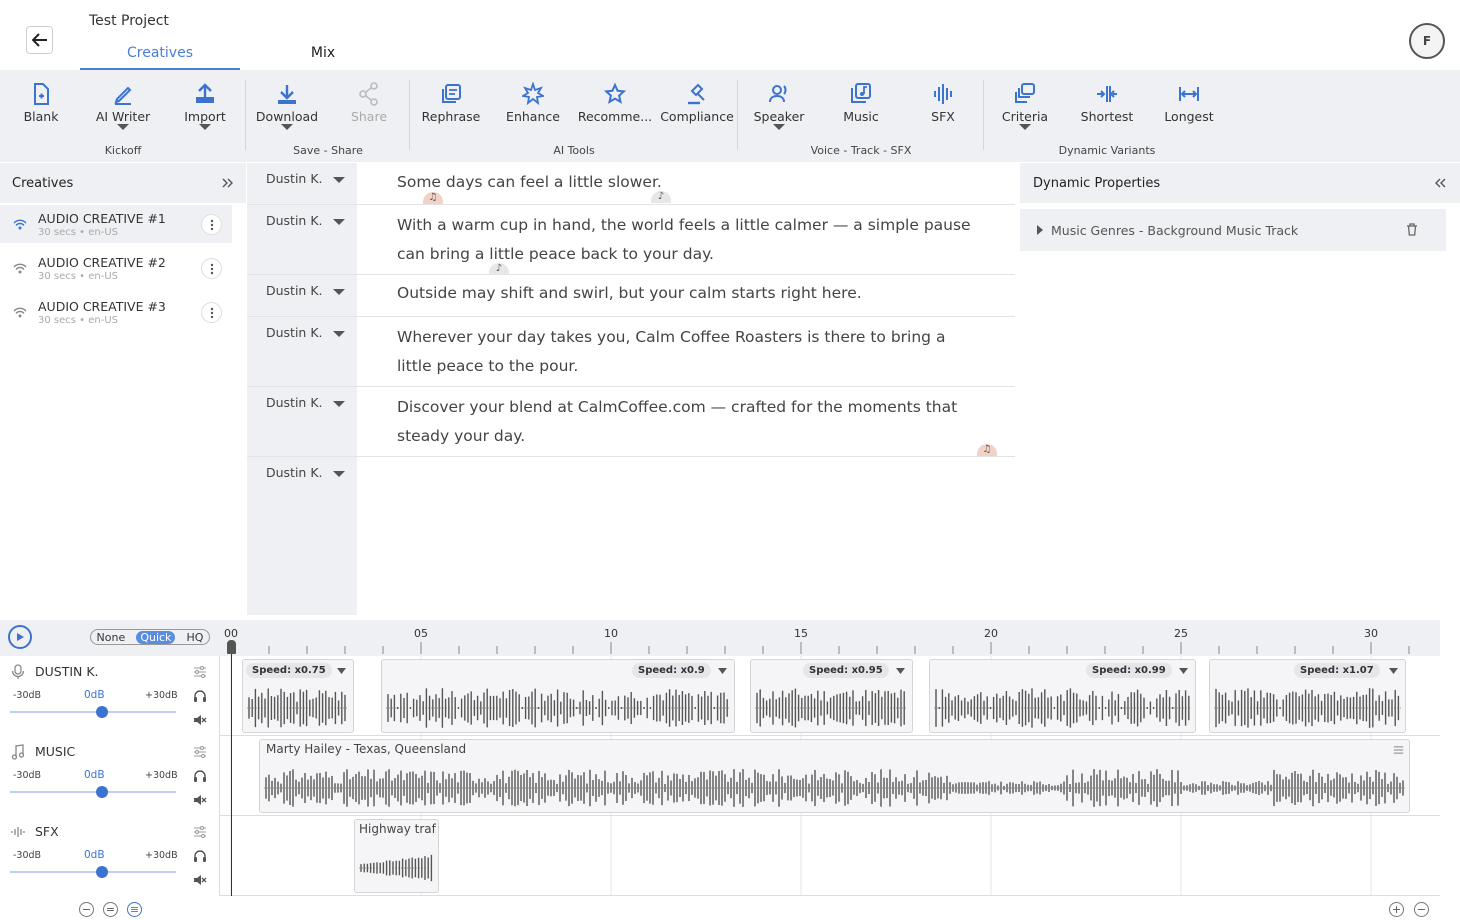  What do you see at coordinates (1129, 670) in the screenshot?
I see `speed-badge: Speed: x0.99` at bounding box center [1129, 670].